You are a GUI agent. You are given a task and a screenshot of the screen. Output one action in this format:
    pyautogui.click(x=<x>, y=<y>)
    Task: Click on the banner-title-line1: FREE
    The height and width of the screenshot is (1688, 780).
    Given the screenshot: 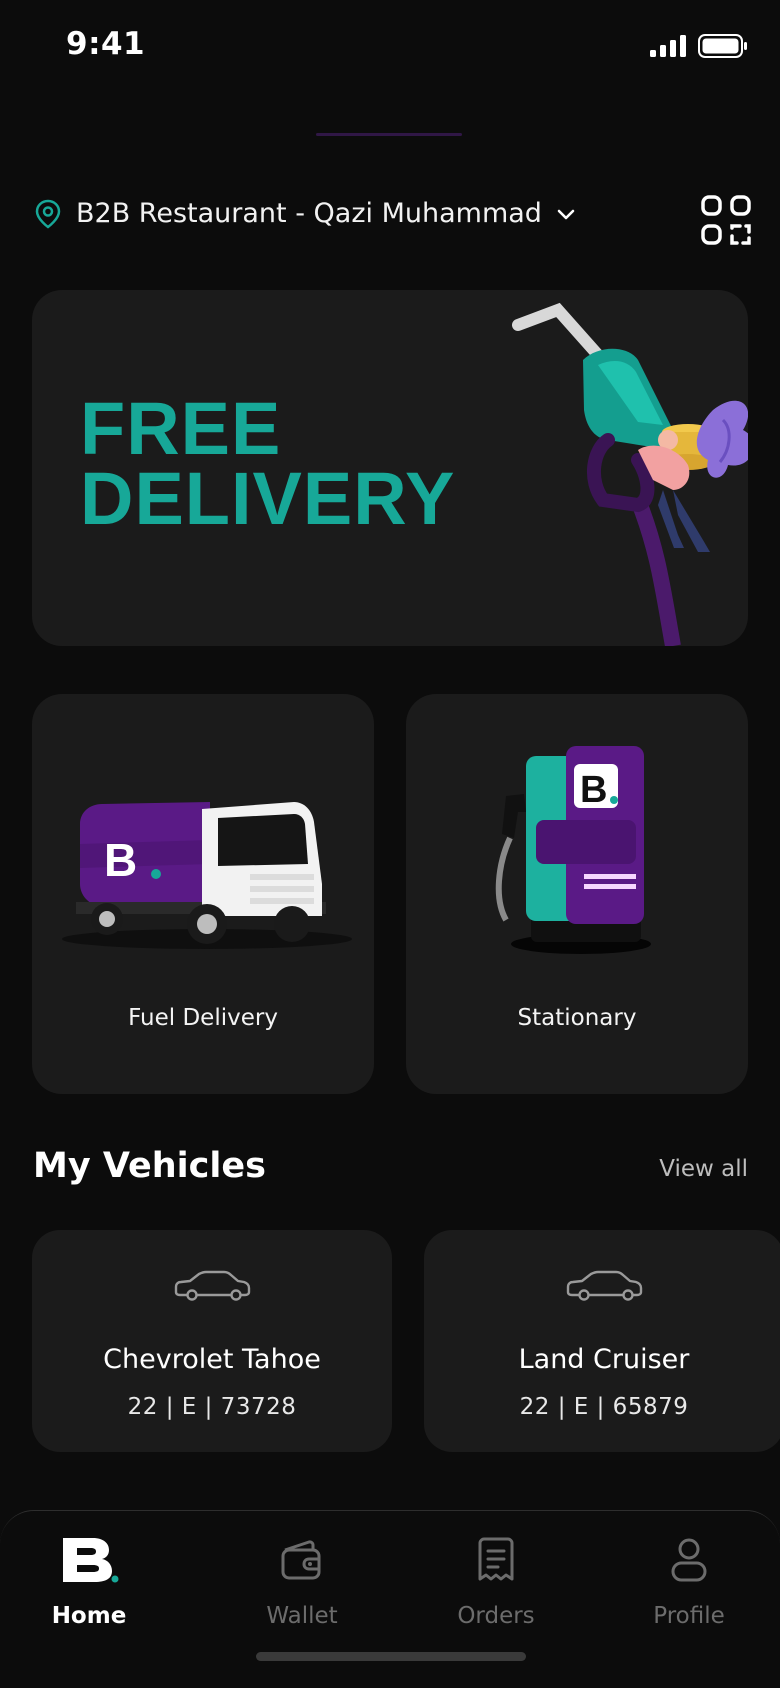 What is the action you would take?
    pyautogui.click(x=181, y=428)
    